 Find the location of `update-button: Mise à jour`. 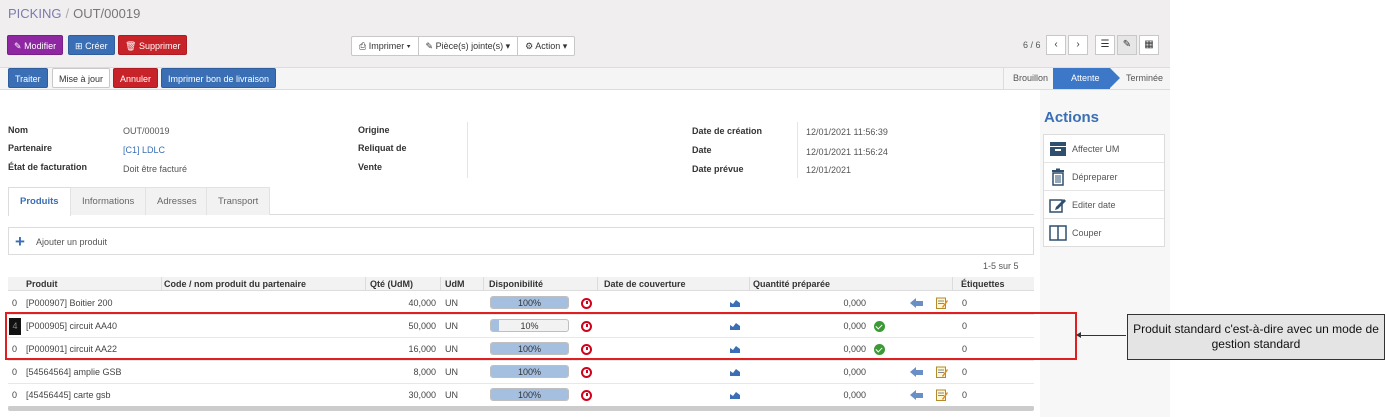

update-button: Mise à jour is located at coordinates (81, 78).